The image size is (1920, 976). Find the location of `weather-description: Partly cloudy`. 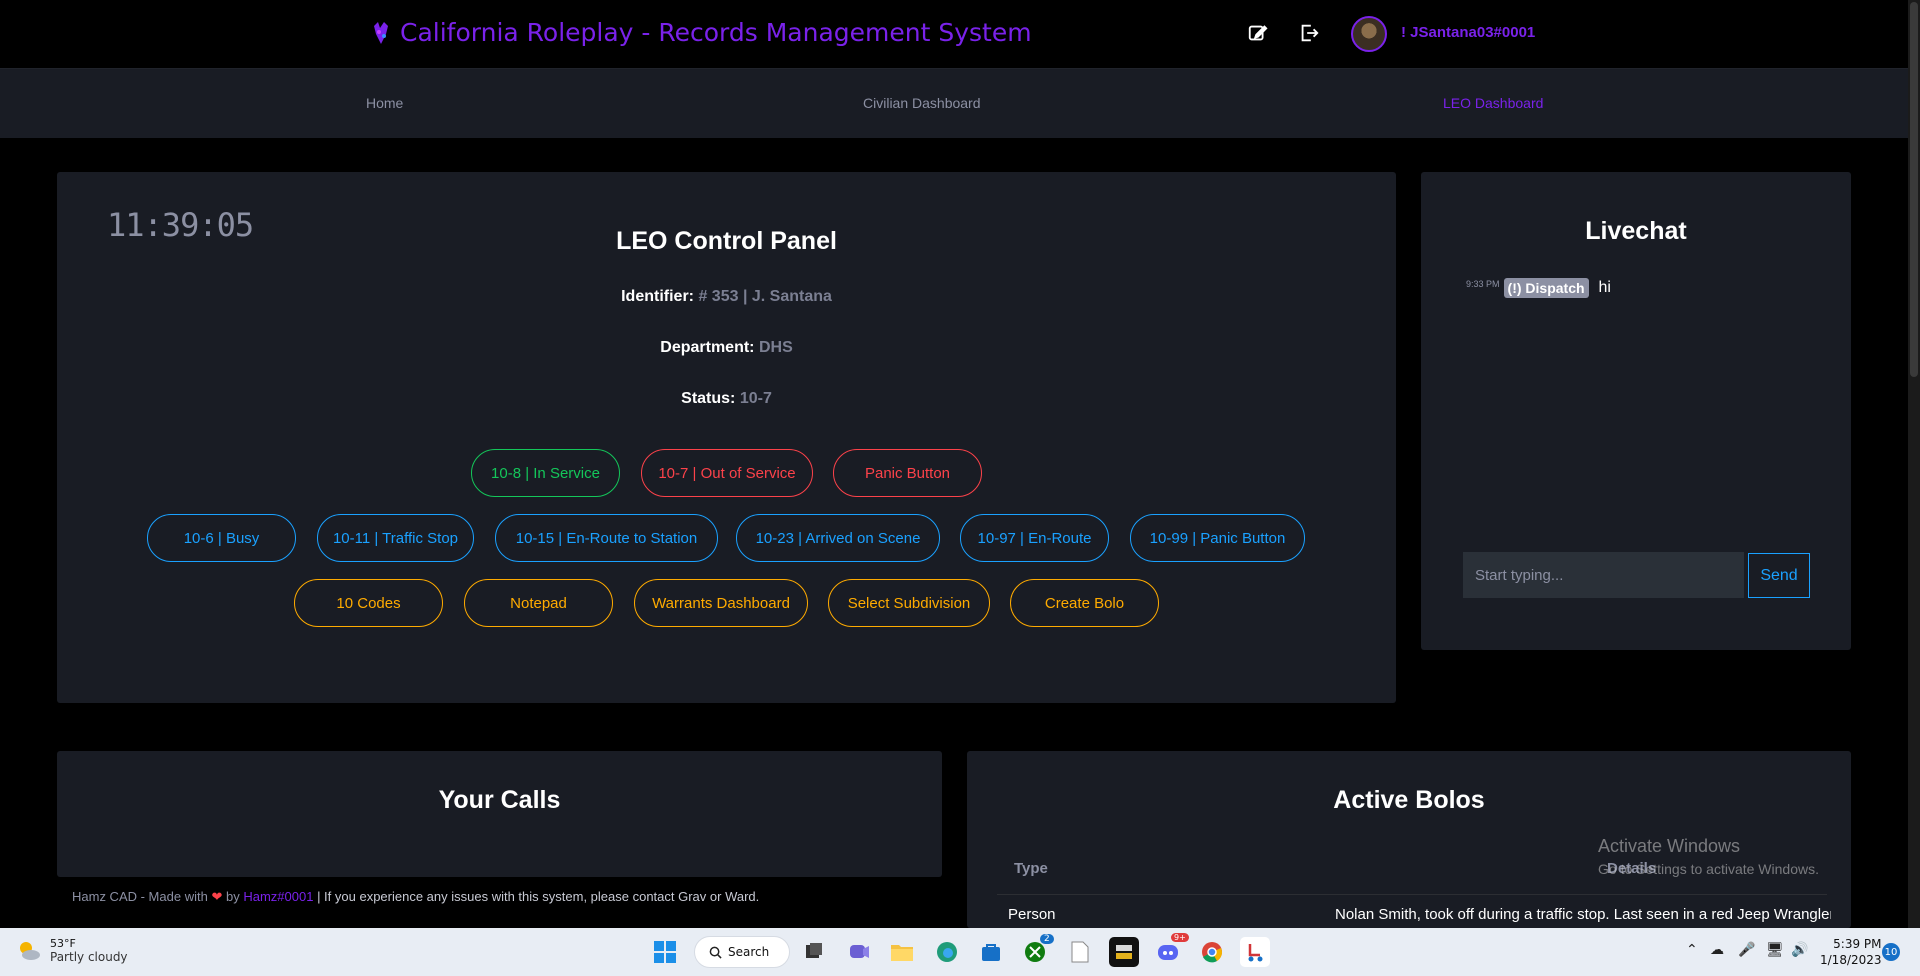

weather-description: Partly cloudy is located at coordinates (89, 957).